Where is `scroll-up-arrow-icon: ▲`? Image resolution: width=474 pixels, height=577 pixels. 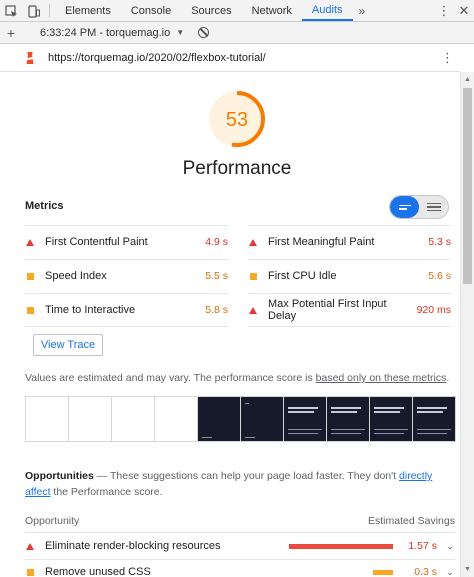
scroll-up-arrow-icon: ▲ is located at coordinates (467, 79).